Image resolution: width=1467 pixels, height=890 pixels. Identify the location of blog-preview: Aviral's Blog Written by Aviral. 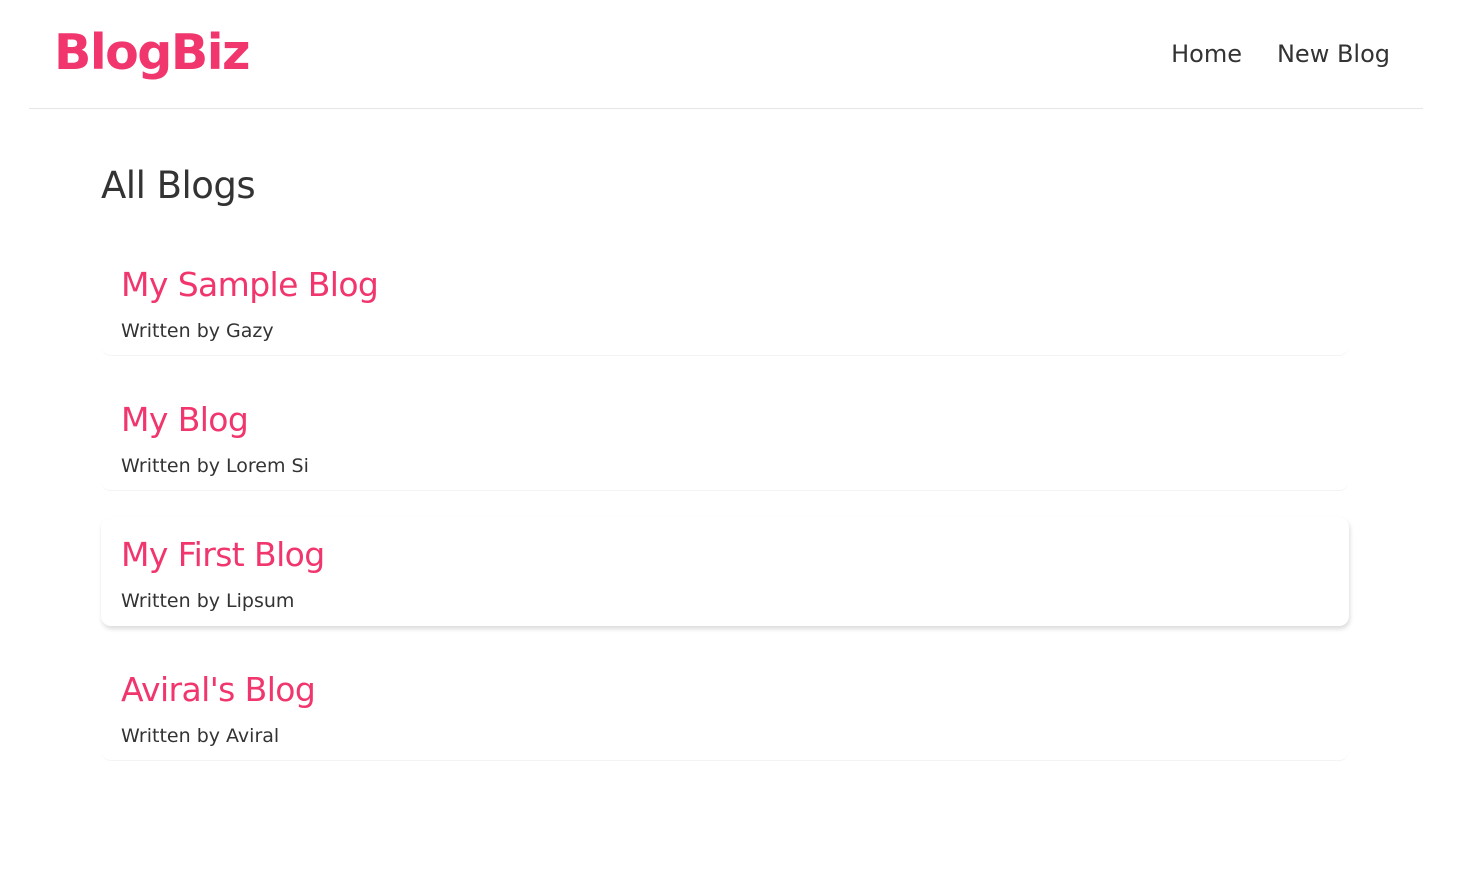
(725, 706).